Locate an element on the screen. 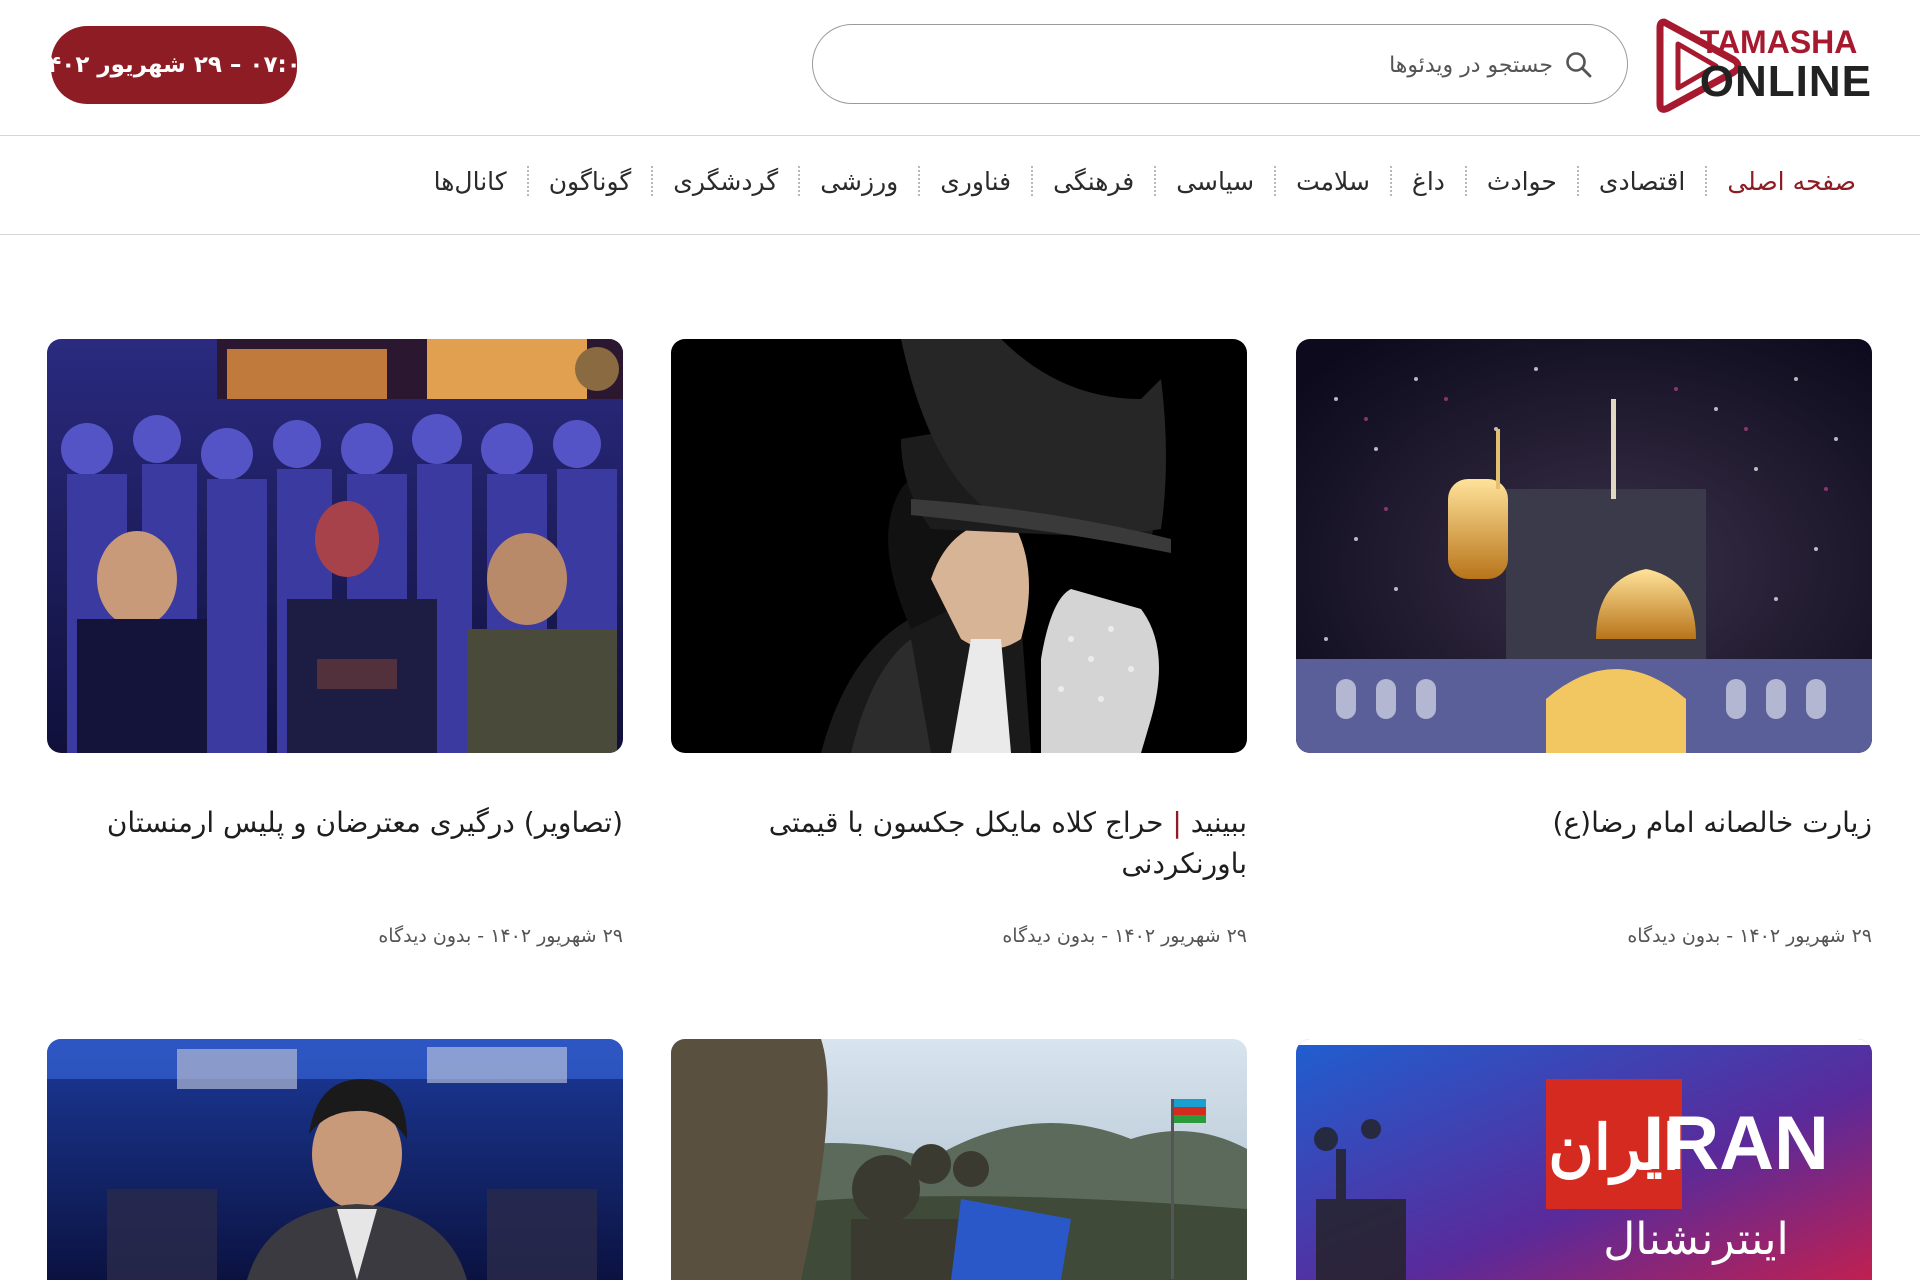 The width and height of the screenshot is (1920, 1280). video-title-text: زیارت خالصانه امام رضا(ع) is located at coordinates (1712, 822).